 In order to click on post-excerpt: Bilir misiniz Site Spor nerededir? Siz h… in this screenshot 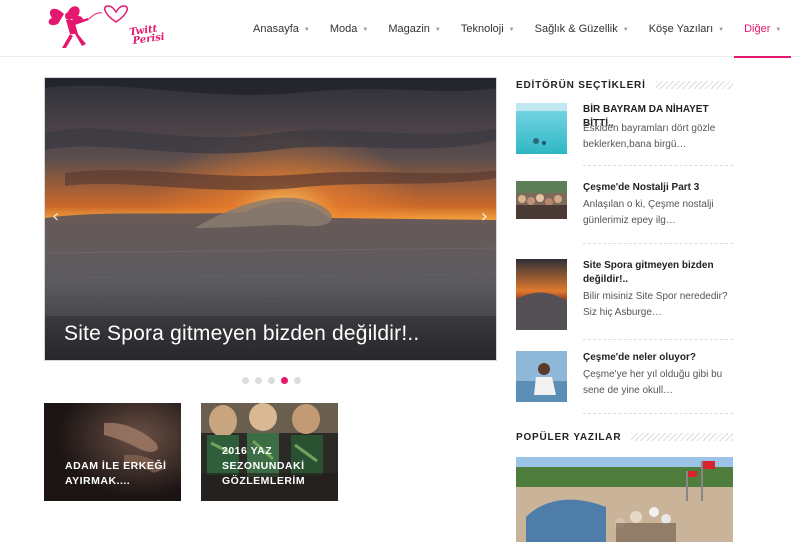, I will do `click(655, 304)`.